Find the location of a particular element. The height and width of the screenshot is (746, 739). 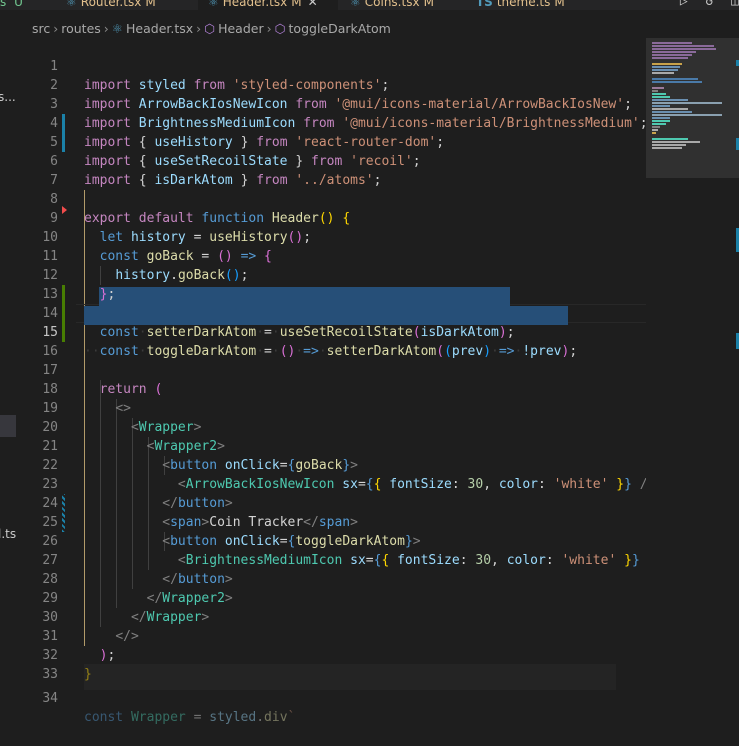

code-line: 11 history.goBack(); is located at coordinates (331, 255).